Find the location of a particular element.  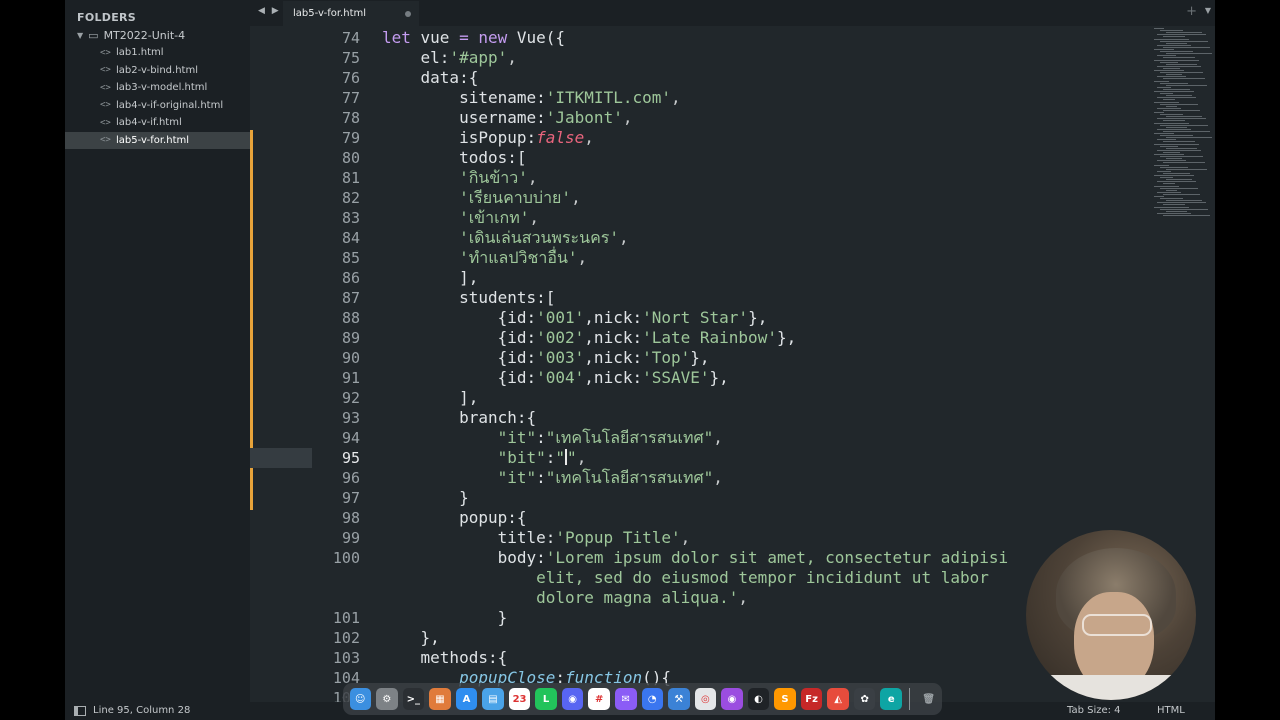

code-line: 97 } is located at coordinates (700, 498).